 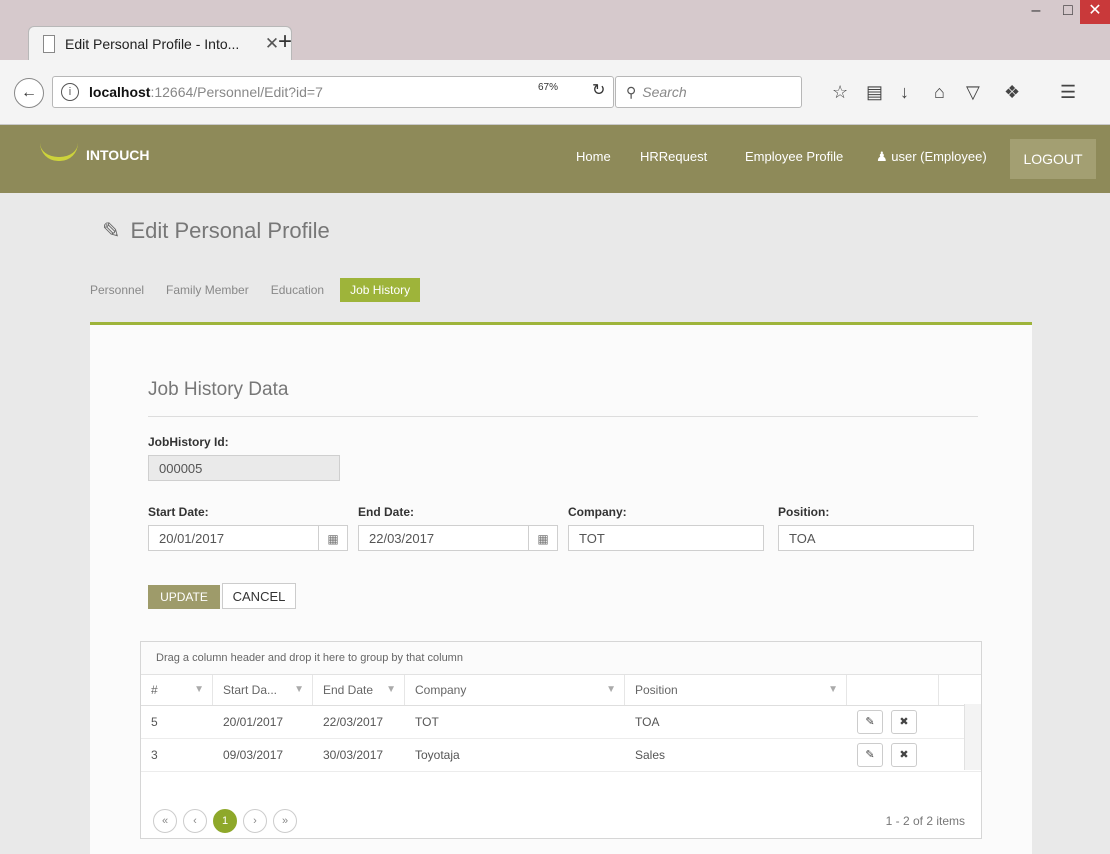 What do you see at coordinates (458, 538) in the screenshot?
I see `end-date-field: 22/03/2017 ▦` at bounding box center [458, 538].